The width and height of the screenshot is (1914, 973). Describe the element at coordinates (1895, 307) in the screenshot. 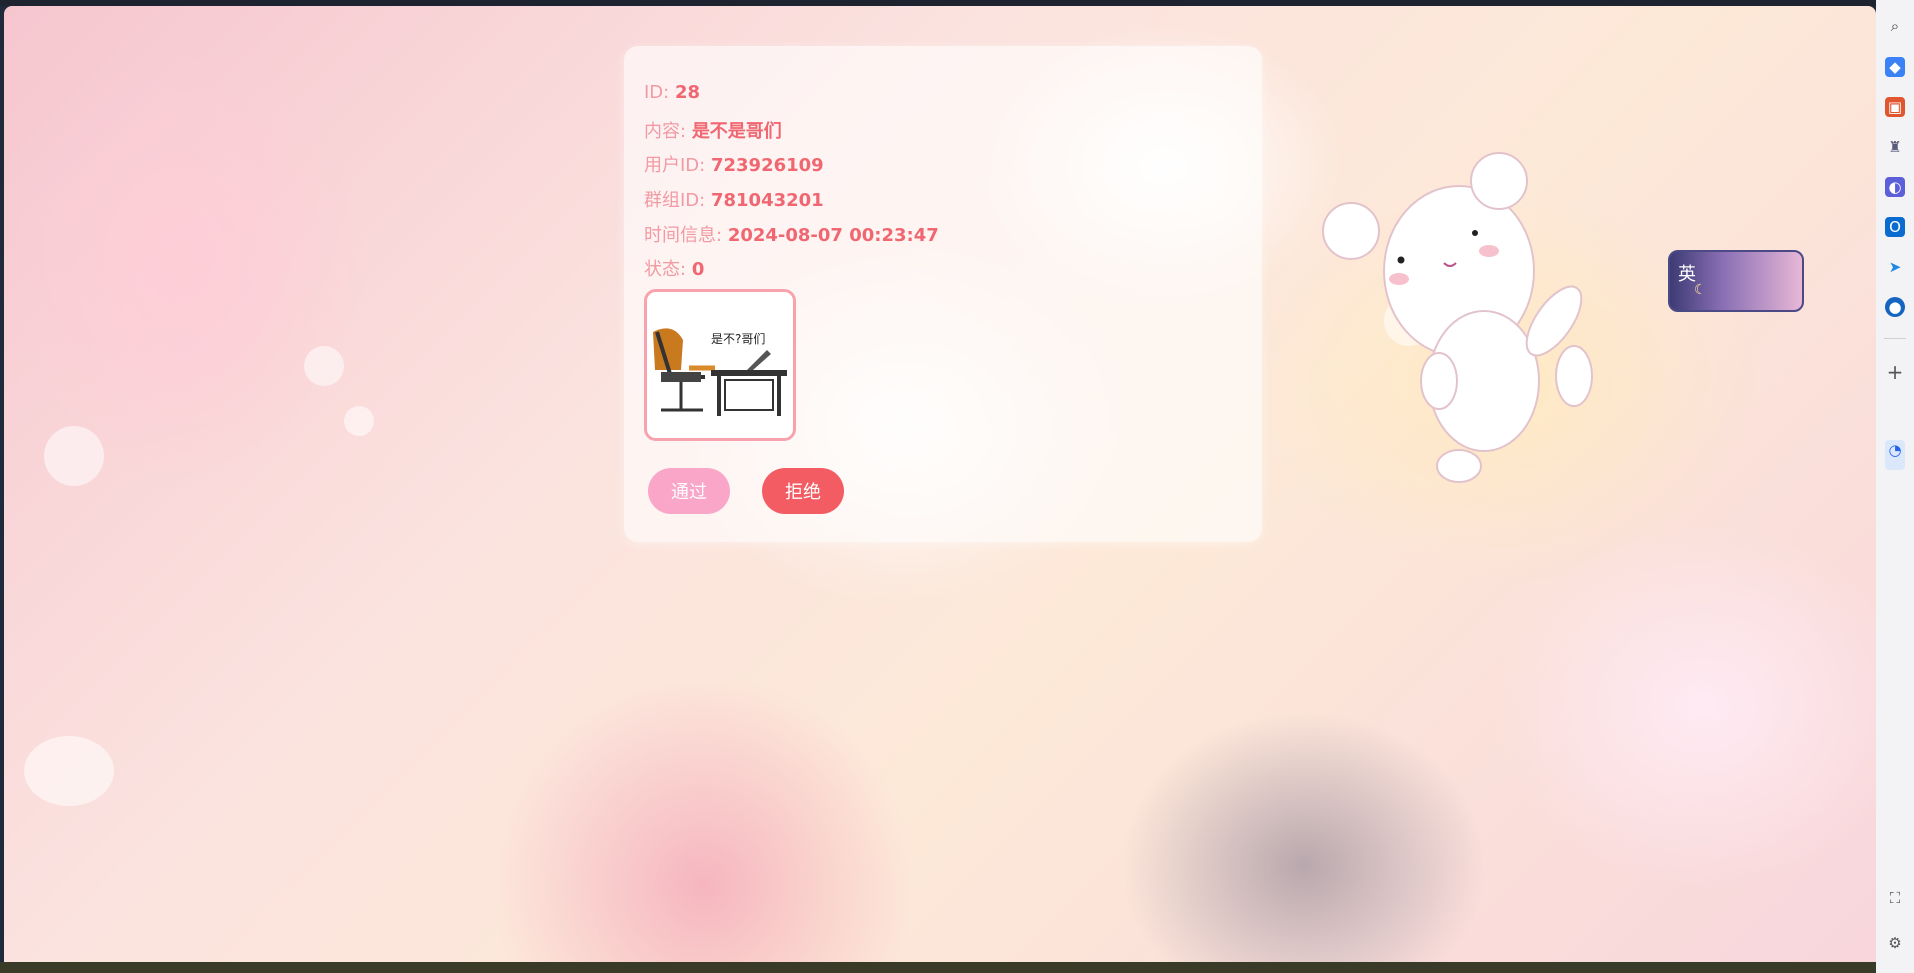

I see `app-icon: ●` at that location.